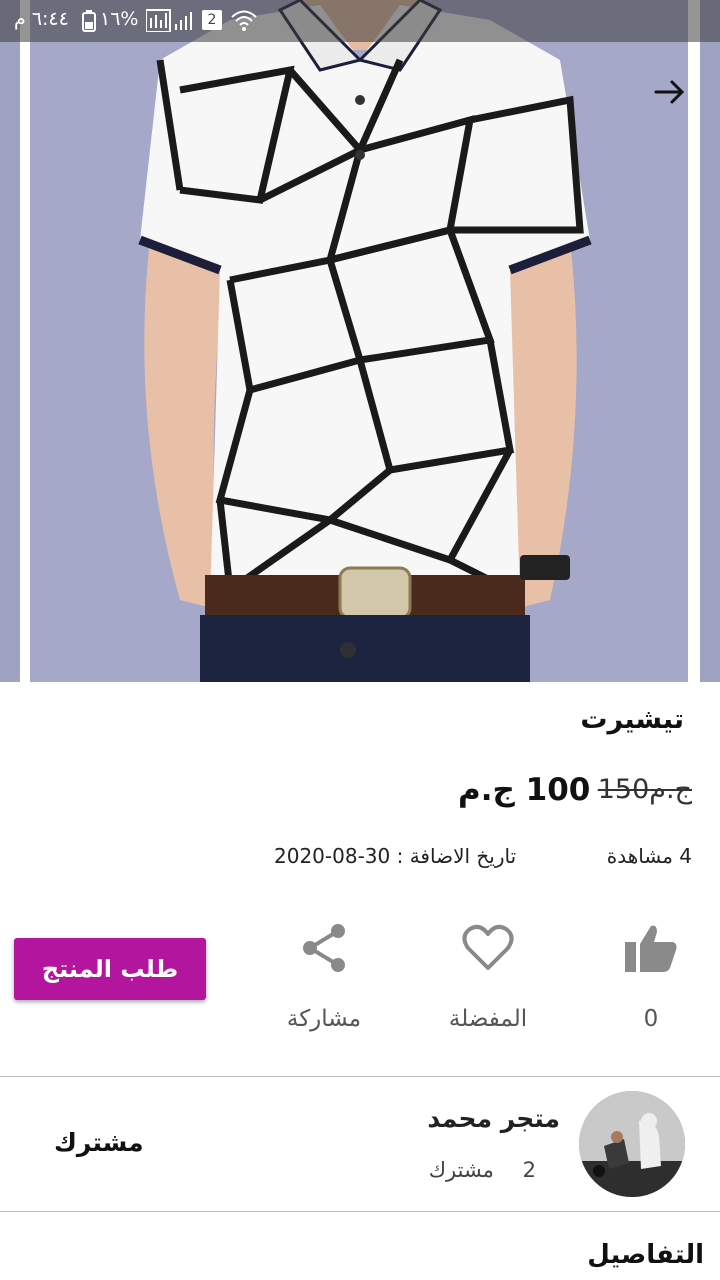 The width and height of the screenshot is (720, 1280). I want to click on views-count: 4 مشاهدة, so click(649, 856).